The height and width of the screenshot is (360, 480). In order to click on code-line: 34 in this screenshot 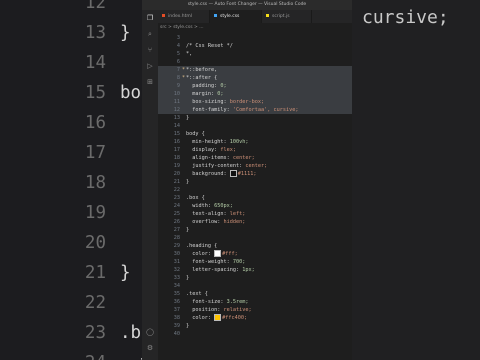, I will do `click(255, 286)`.